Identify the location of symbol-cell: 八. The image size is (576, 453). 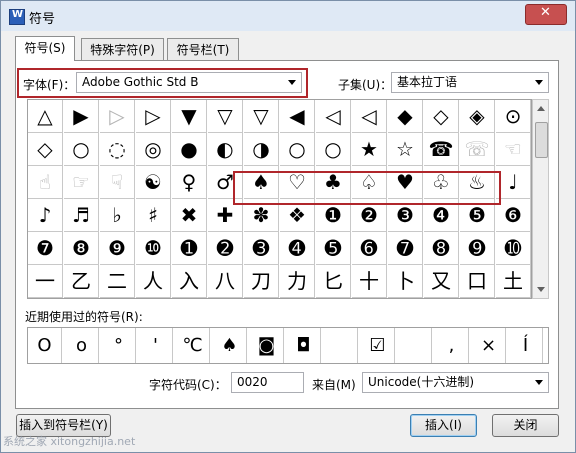
(225, 281).